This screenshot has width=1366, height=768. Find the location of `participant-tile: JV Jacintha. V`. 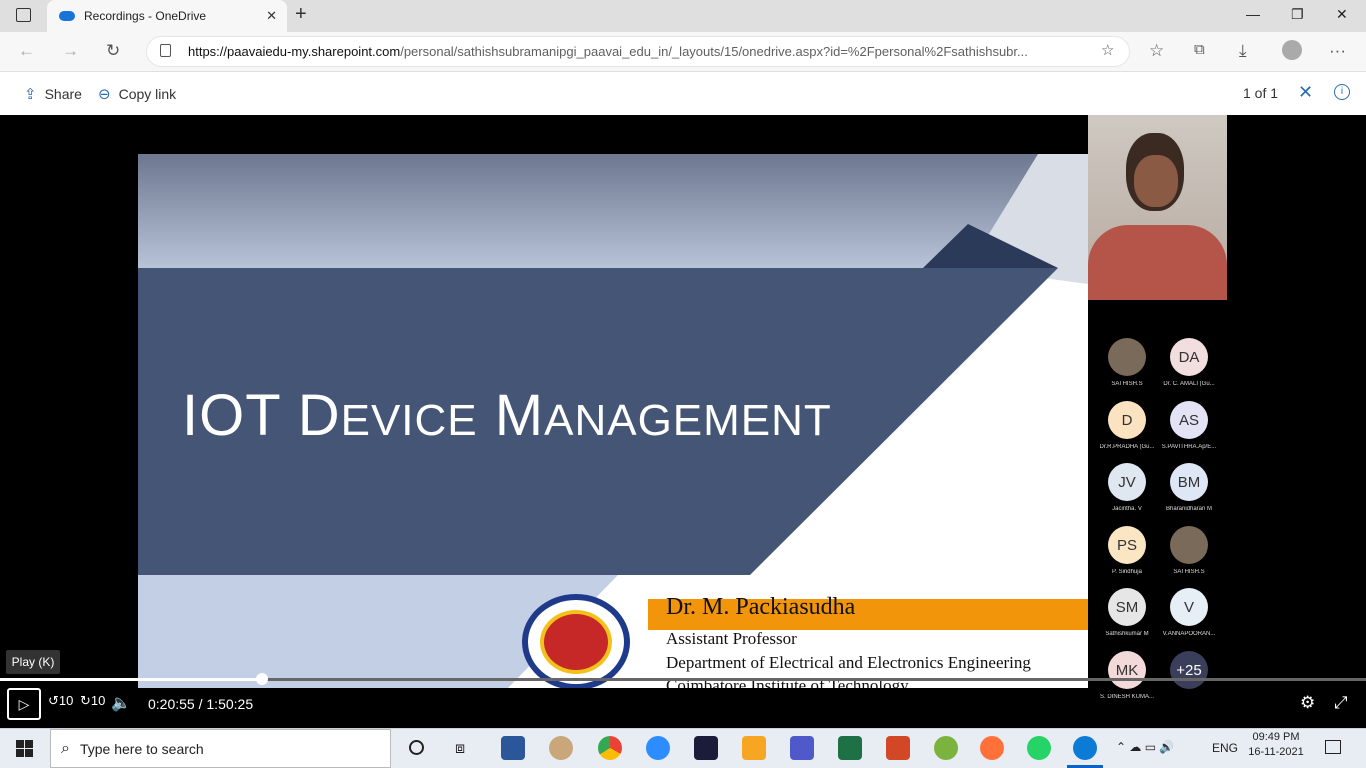

participant-tile: JV Jacintha. V is located at coordinates (1127, 487).